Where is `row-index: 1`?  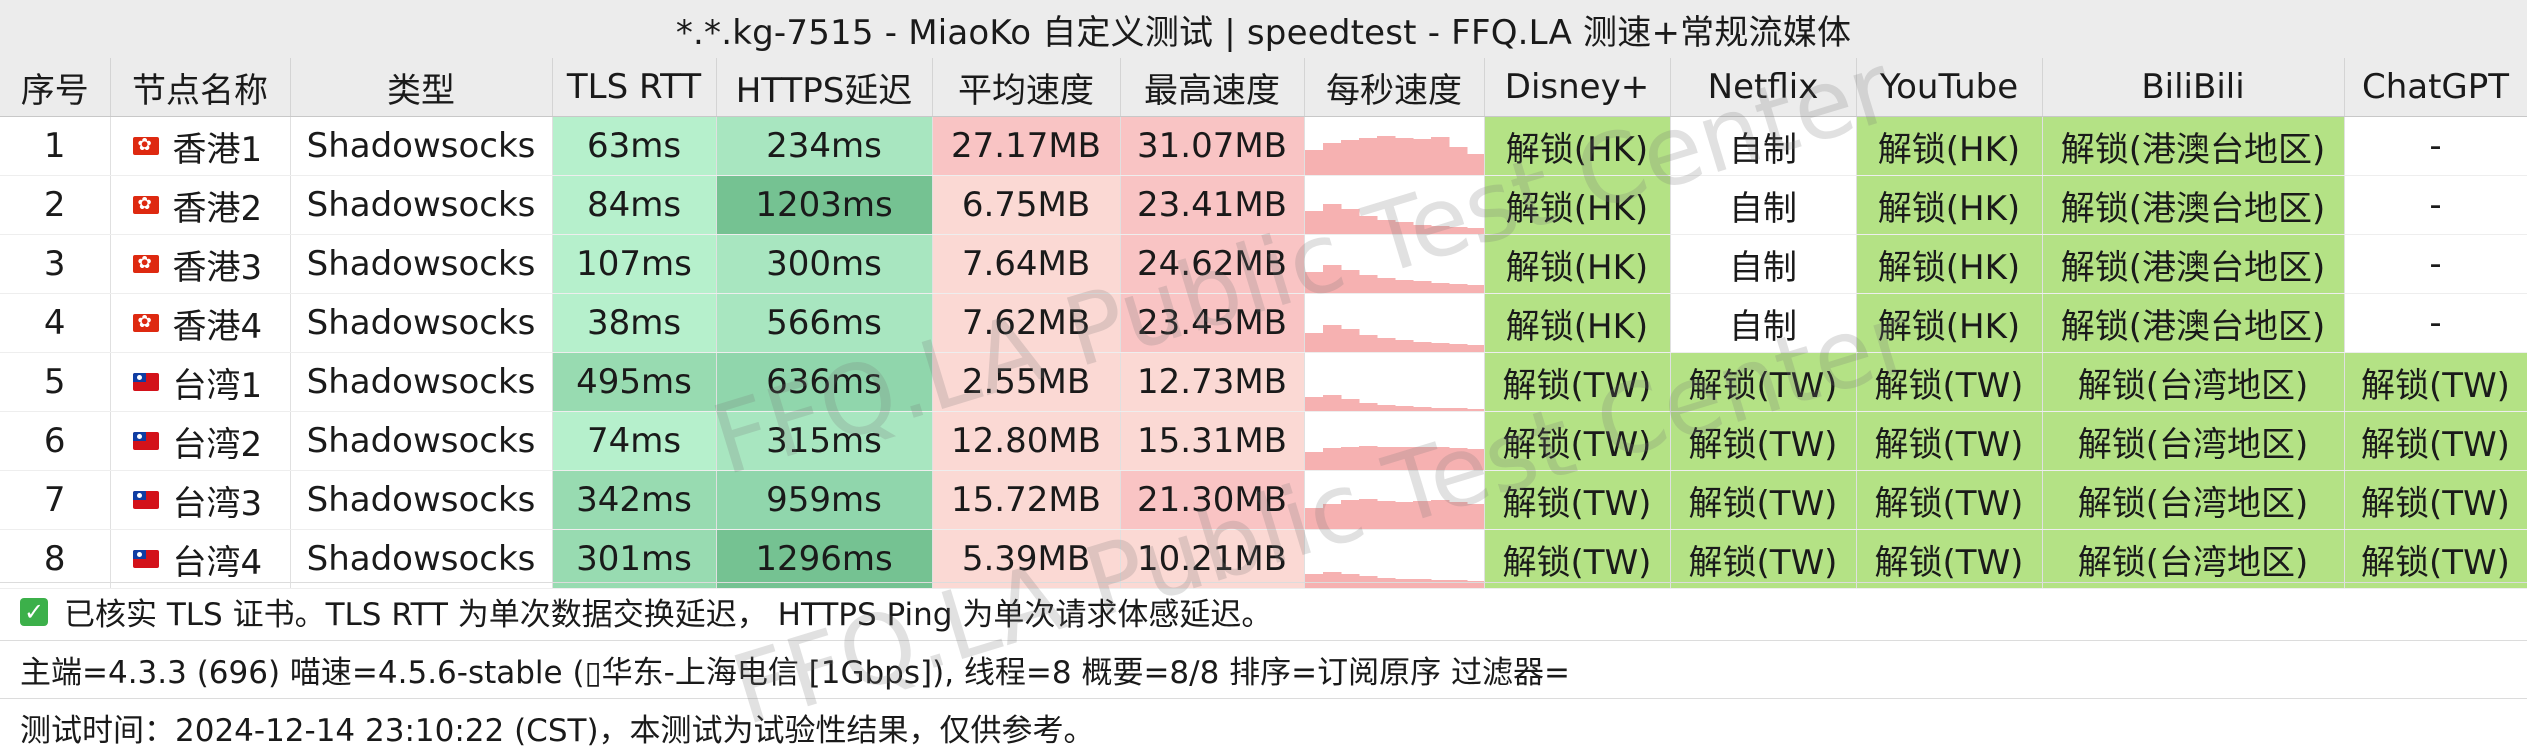 row-index: 1 is located at coordinates (55, 146).